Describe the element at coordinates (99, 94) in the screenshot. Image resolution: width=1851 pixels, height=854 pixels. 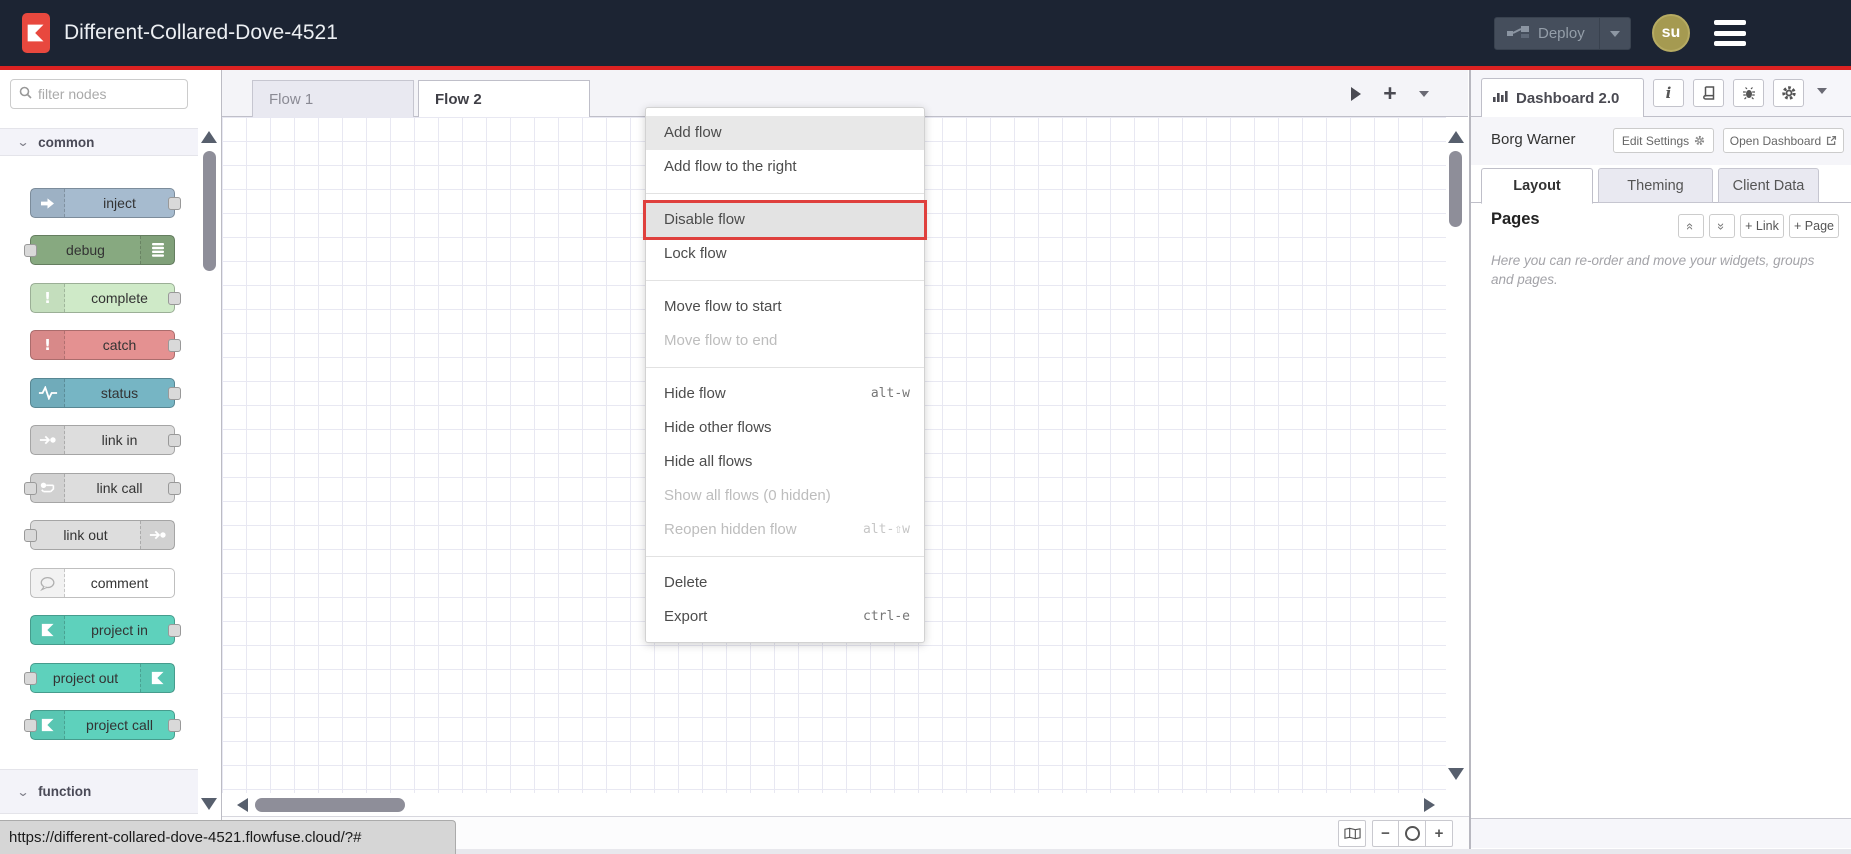
I see `palette-search-input: filter nodes` at that location.